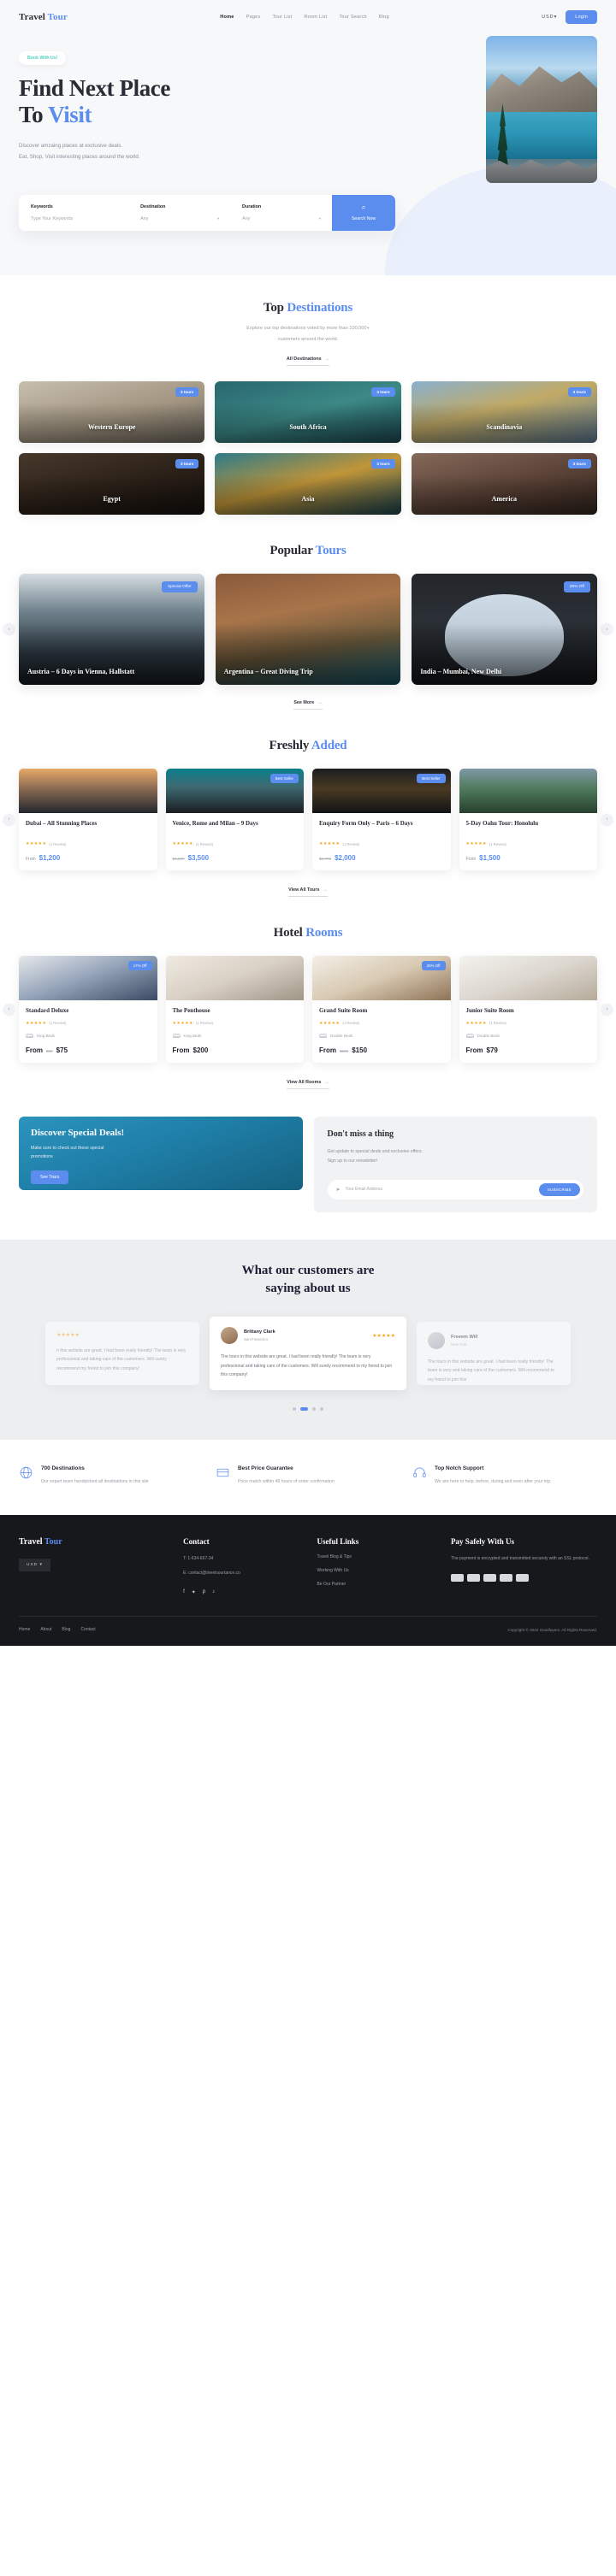 Image resolution: width=616 pixels, height=2576 pixels. Describe the element at coordinates (308, 362) in the screenshot. I see `all-destinations-link: All Destinations →` at that location.